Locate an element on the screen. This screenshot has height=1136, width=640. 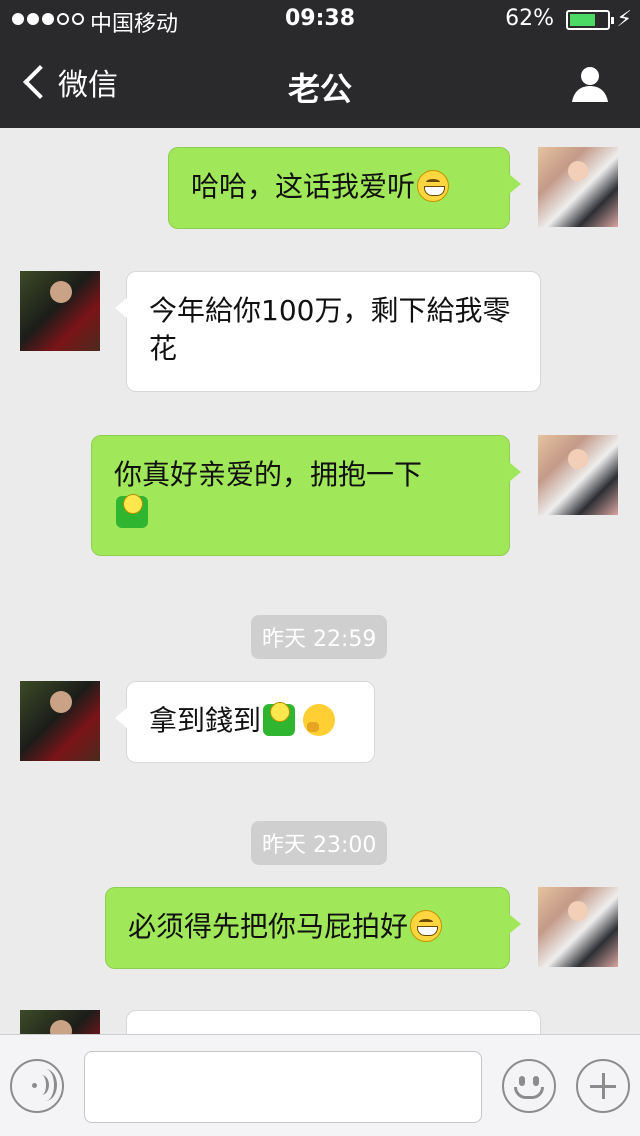
nav-bar: 微信 老公 is located at coordinates (320, 85).